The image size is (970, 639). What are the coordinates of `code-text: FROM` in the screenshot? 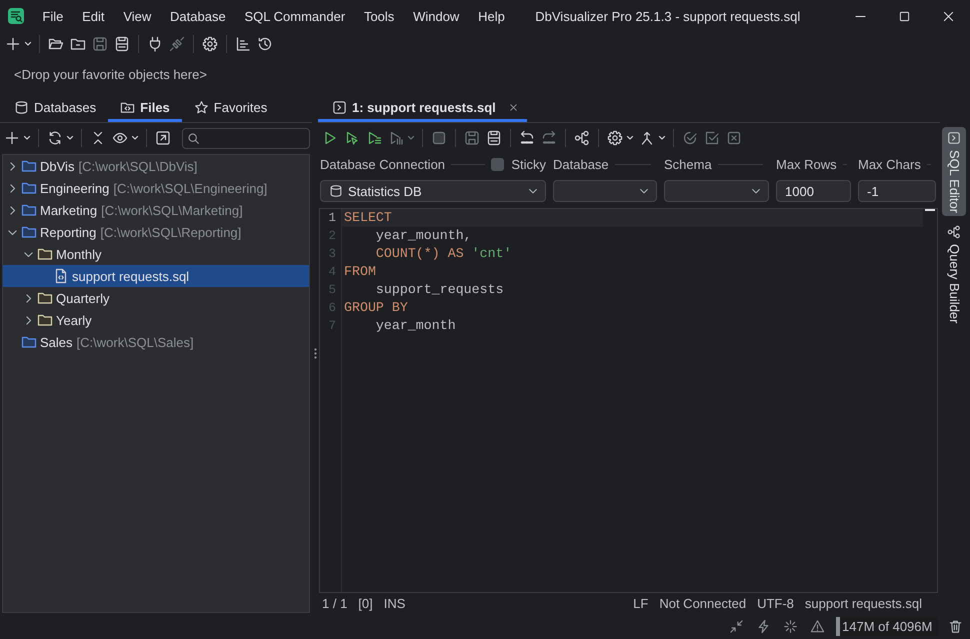 It's located at (360, 272).